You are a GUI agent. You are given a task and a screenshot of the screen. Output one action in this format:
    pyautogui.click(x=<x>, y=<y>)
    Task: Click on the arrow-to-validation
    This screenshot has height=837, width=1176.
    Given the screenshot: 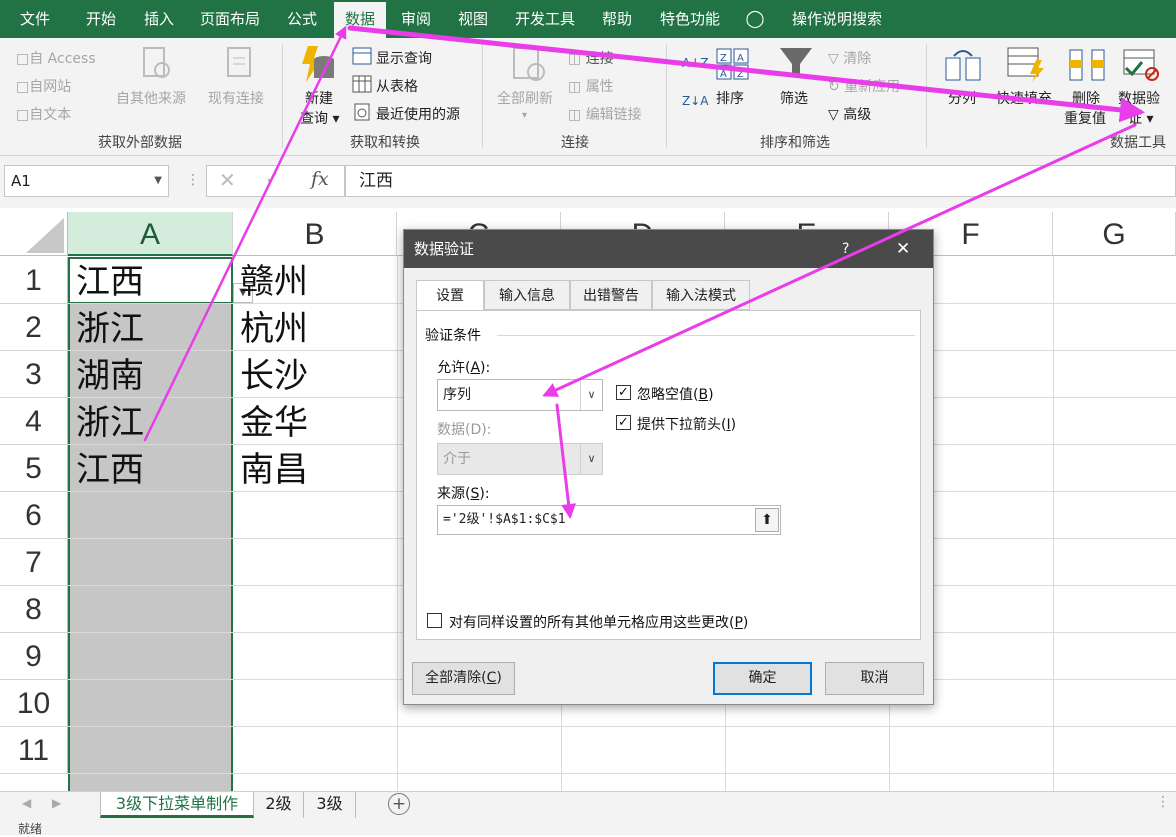 What is the action you would take?
    pyautogui.click(x=746, y=74)
    